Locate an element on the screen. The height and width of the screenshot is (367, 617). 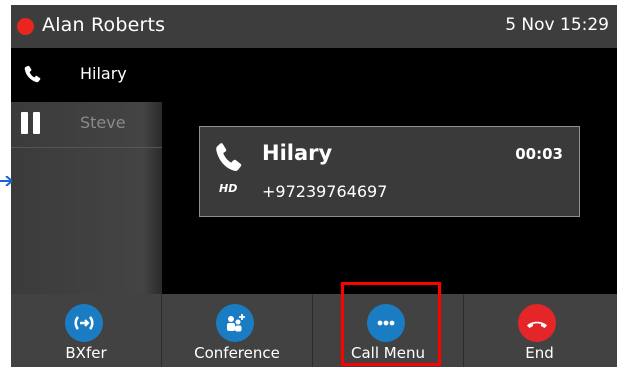
owner-name: Alan Roberts is located at coordinates (104, 25).